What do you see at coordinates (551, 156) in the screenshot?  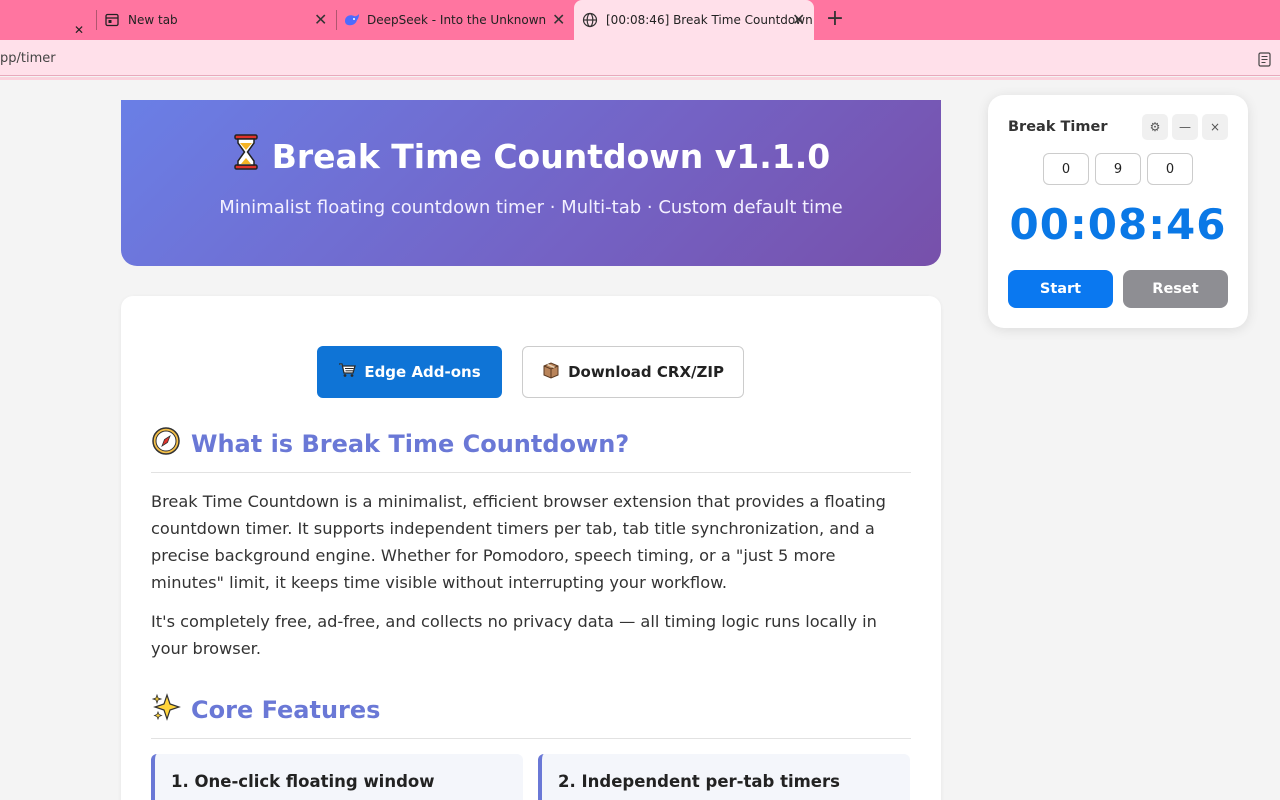 I see `page-title: Break Time Countdown v1.1.0` at bounding box center [551, 156].